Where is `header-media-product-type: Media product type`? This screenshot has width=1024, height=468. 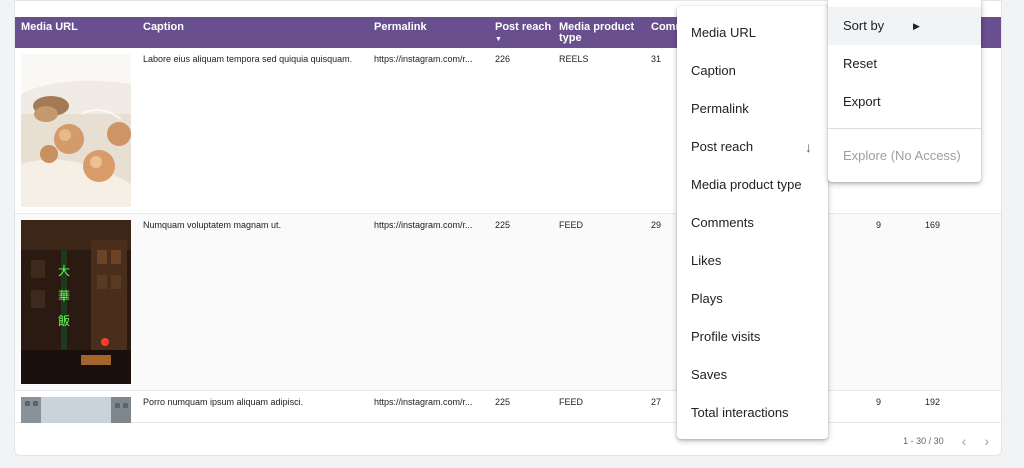 header-media-product-type: Media product type is located at coordinates (599, 33).